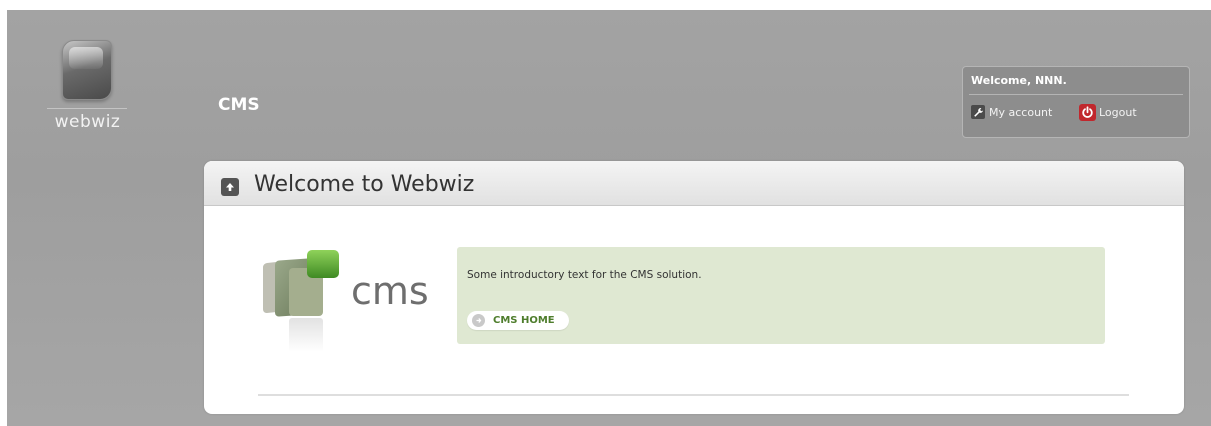 The width and height of the screenshot is (1211, 426). Describe the element at coordinates (1021, 112) in the screenshot. I see `my-account-label: My account` at that location.